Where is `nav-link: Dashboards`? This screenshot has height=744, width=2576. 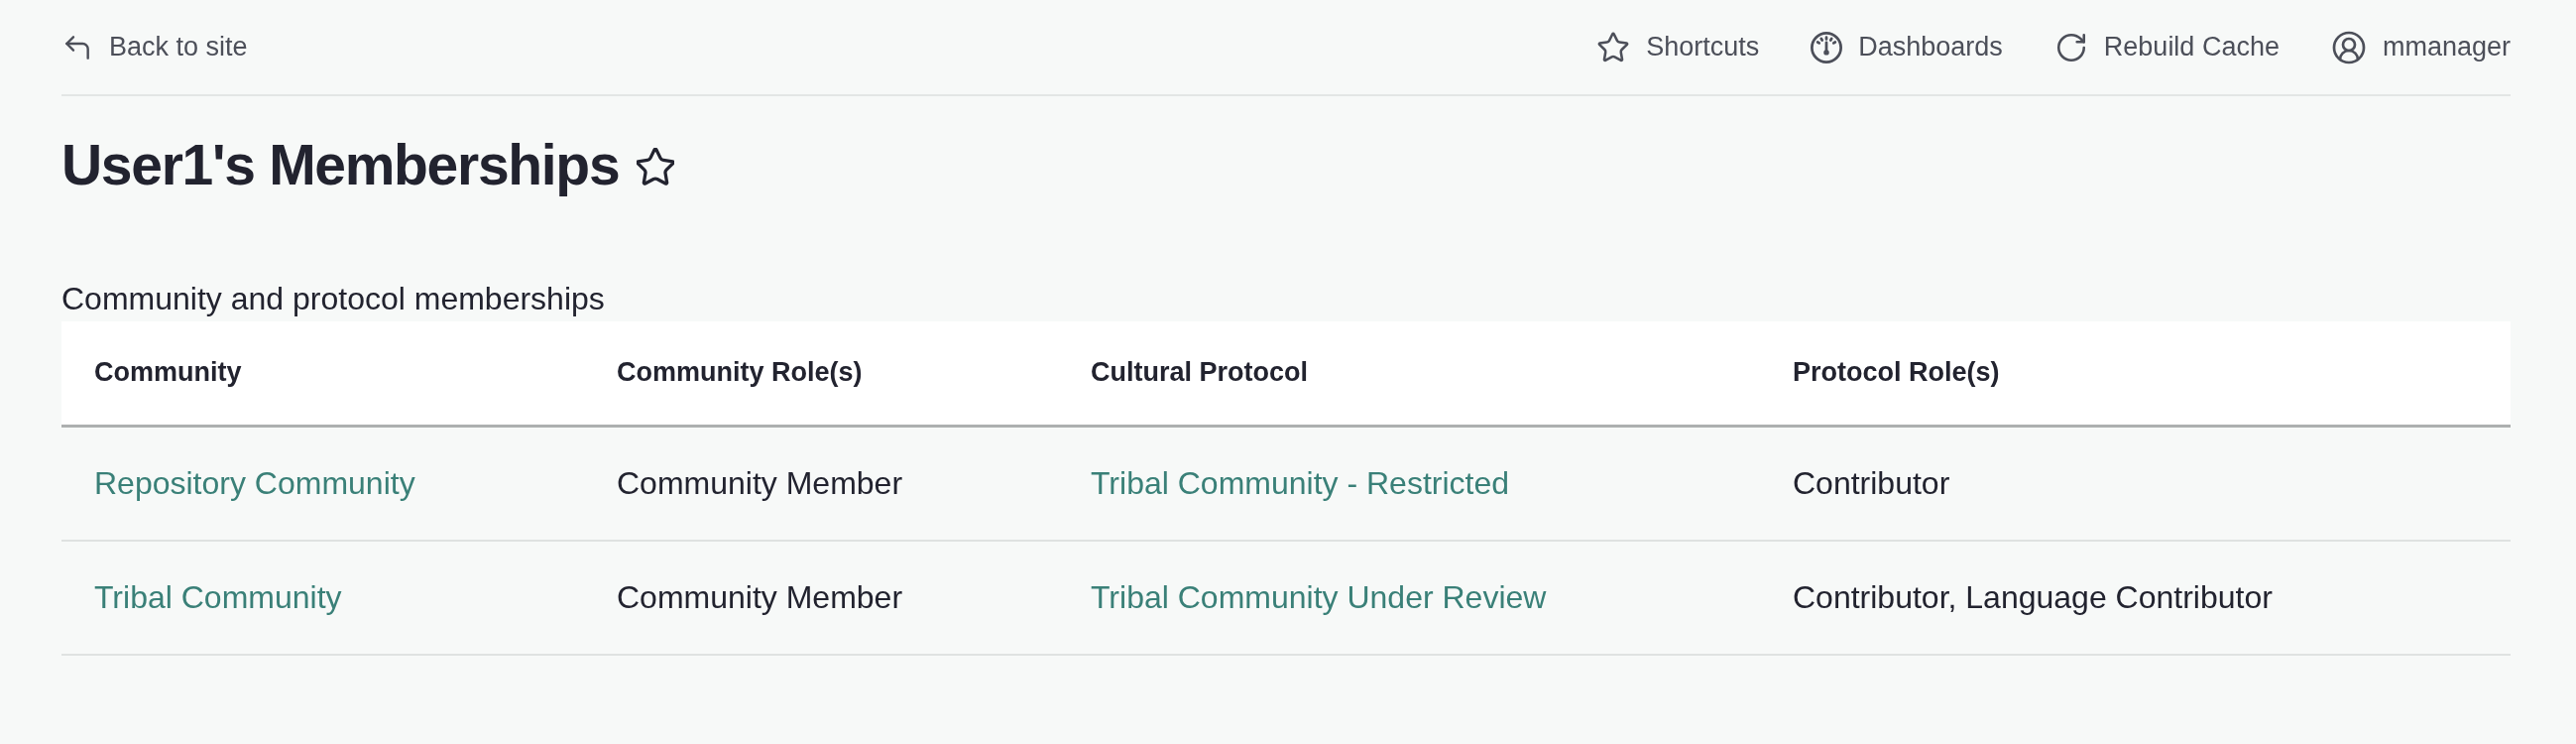
nav-link: Dashboards is located at coordinates (1907, 47).